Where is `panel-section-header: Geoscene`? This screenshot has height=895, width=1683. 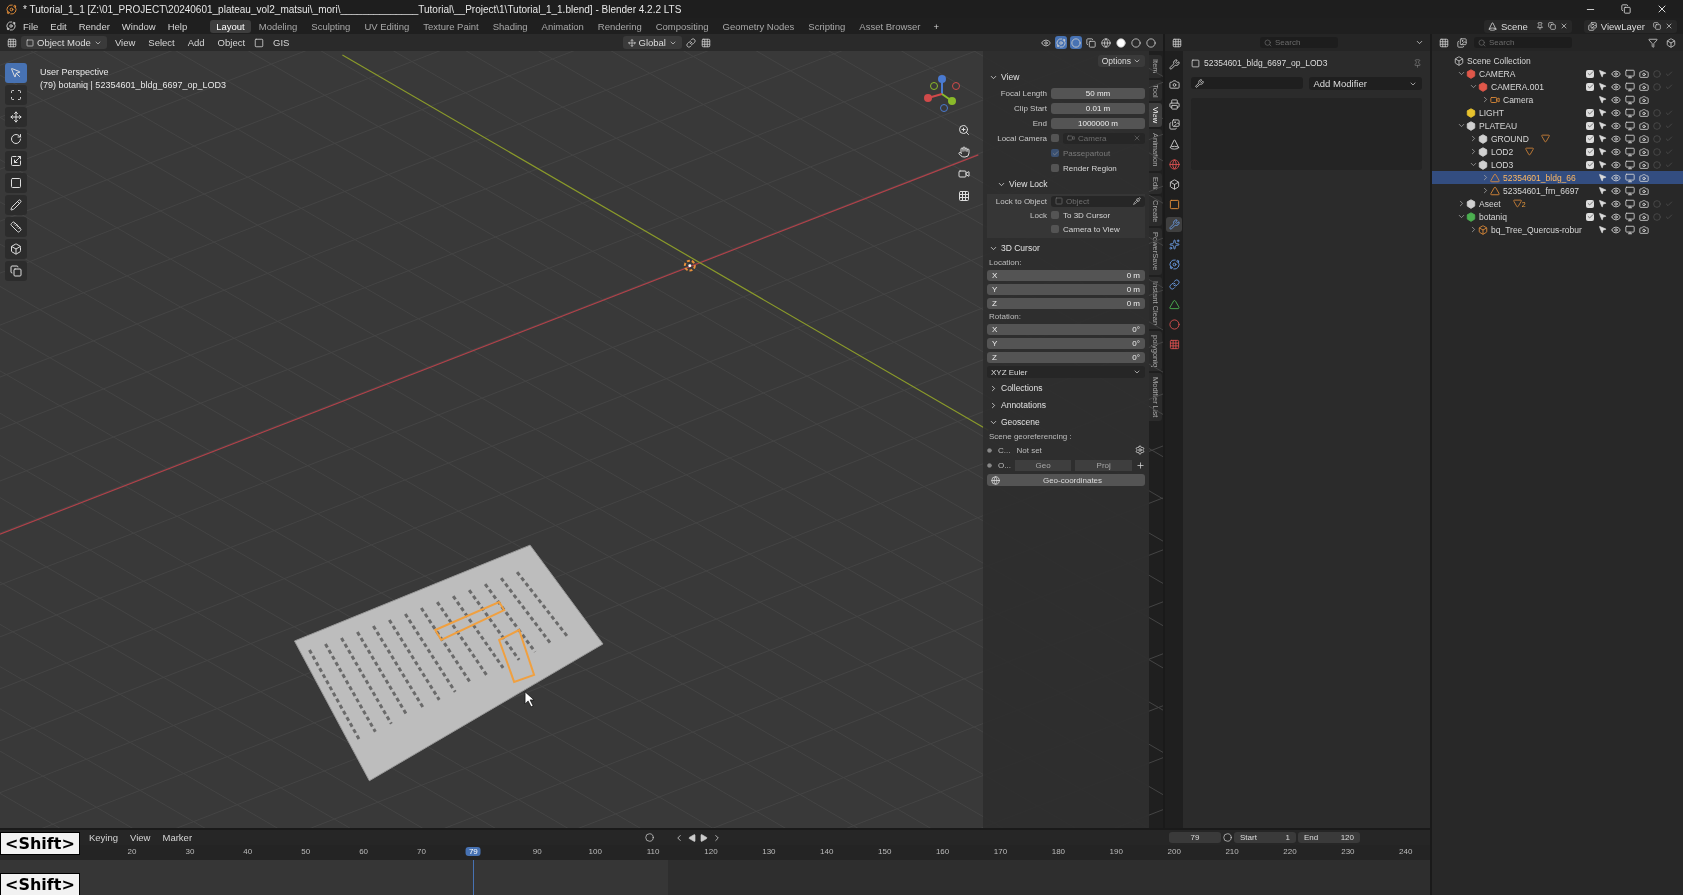
panel-section-header: Geoscene is located at coordinates (1066, 422).